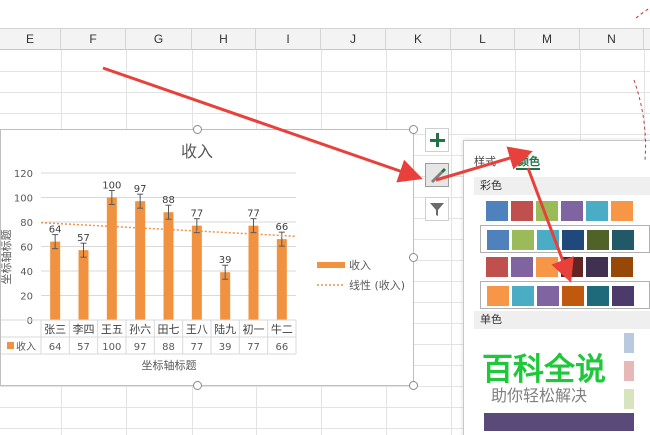  Describe the element at coordinates (550, 225) in the screenshot. I see `arrow-to-palette-row` at that location.